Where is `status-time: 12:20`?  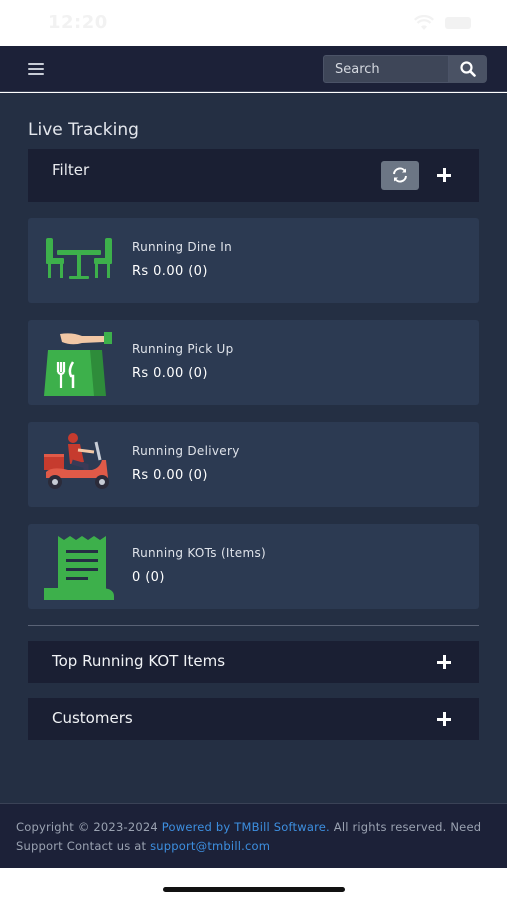
status-time: 12:20 is located at coordinates (78, 22).